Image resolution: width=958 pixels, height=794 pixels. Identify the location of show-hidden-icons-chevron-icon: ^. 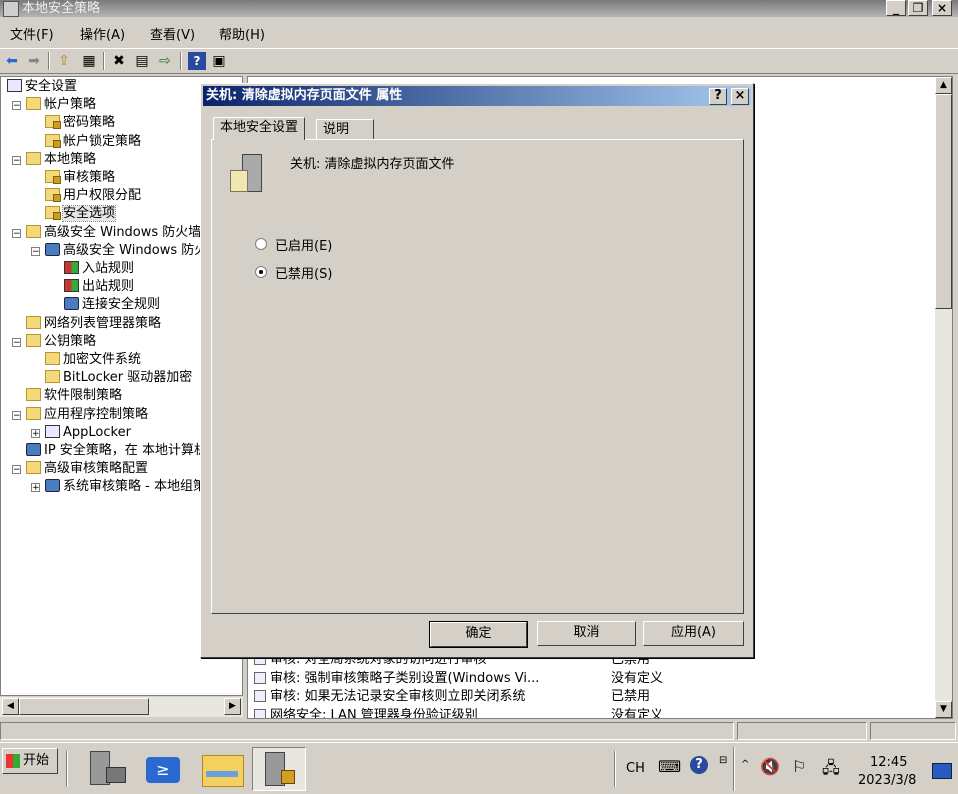
(745, 764).